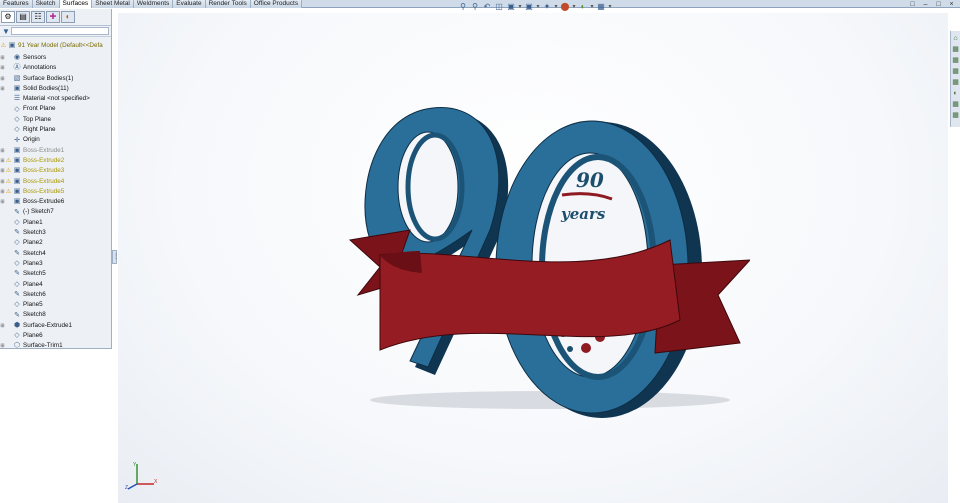 The height and width of the screenshot is (503, 960). I want to click on tree-item: ✛ Origin, so click(56, 140).